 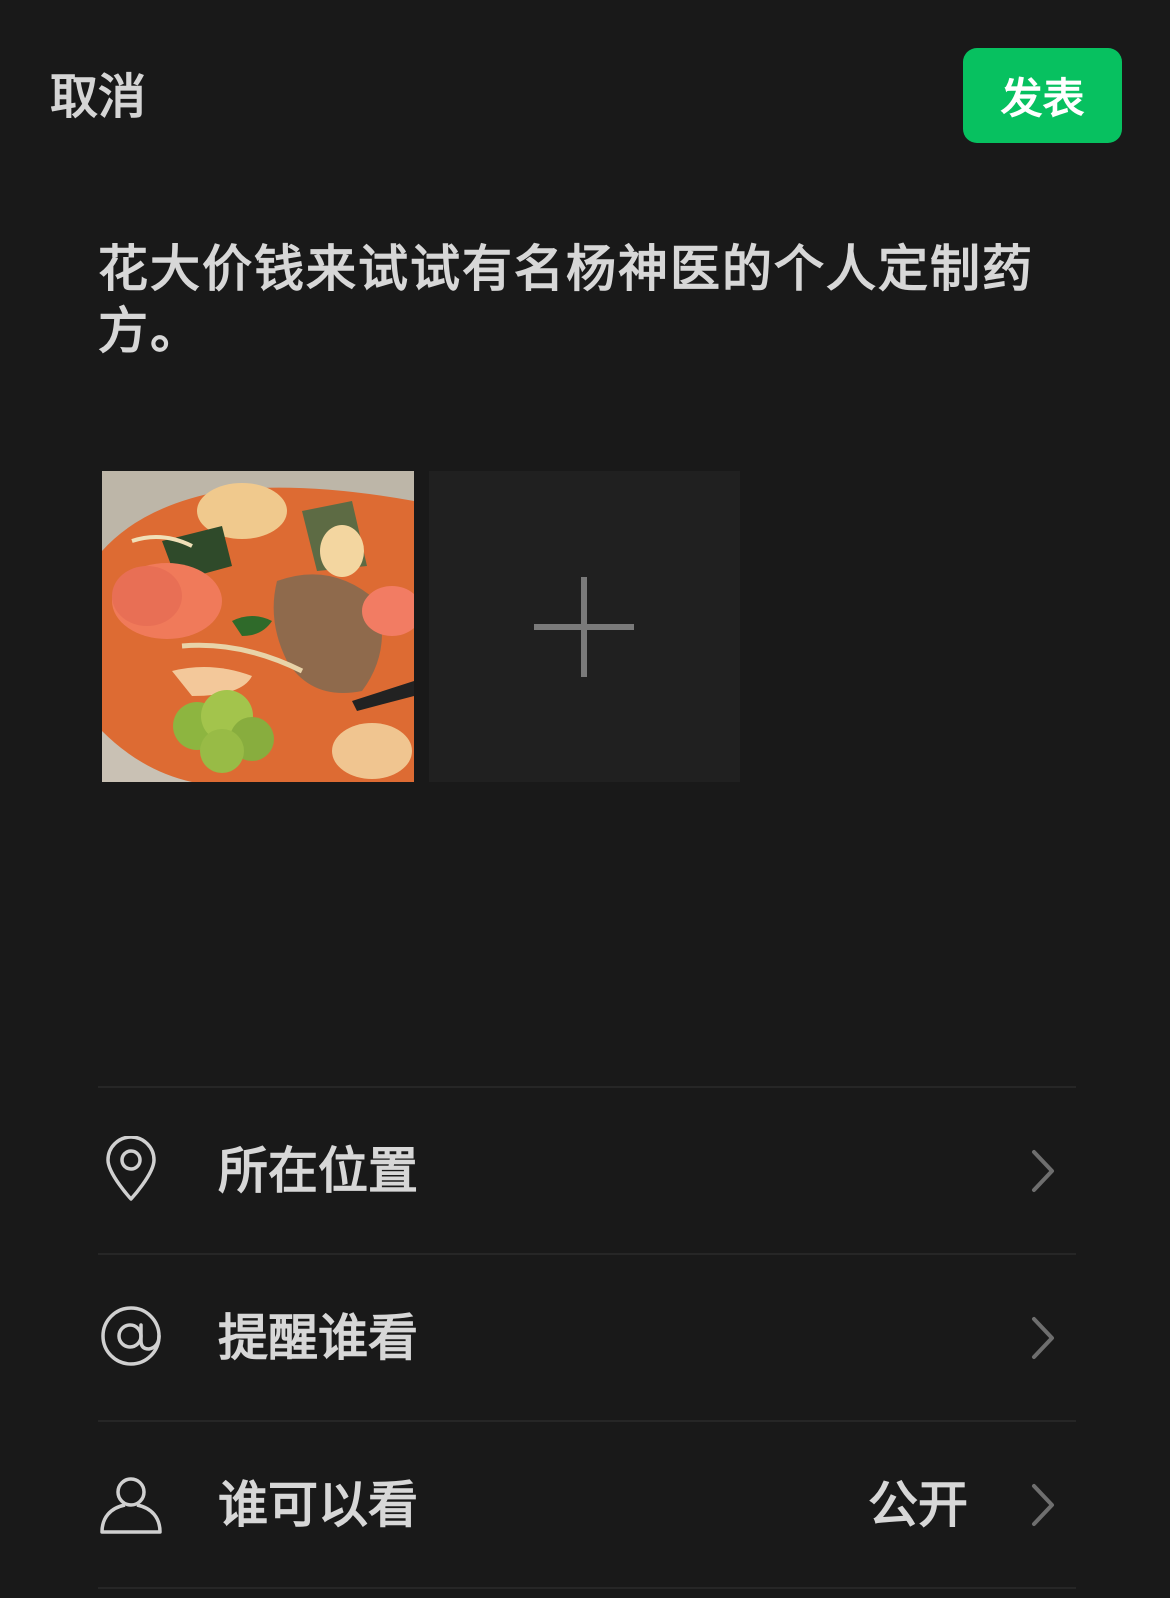 I want to click on location-label: 所在位置, so click(x=318, y=1171).